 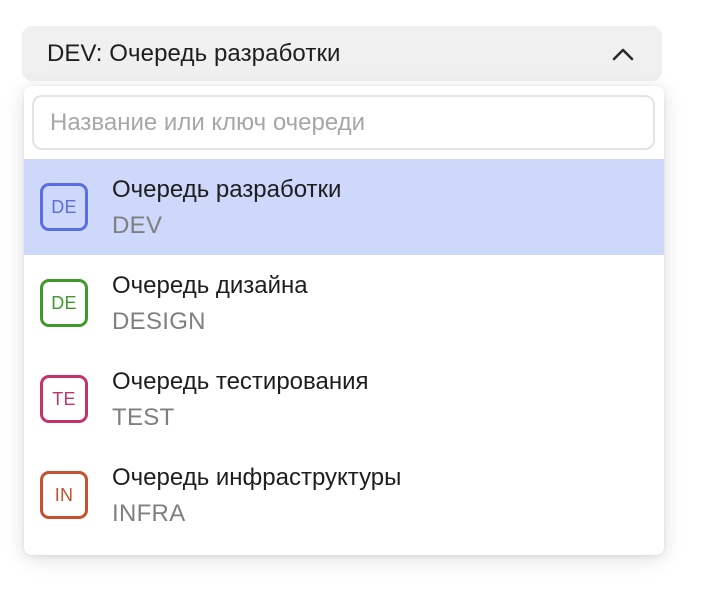 I want to click on queue-option-key: TEST, so click(x=143, y=417).